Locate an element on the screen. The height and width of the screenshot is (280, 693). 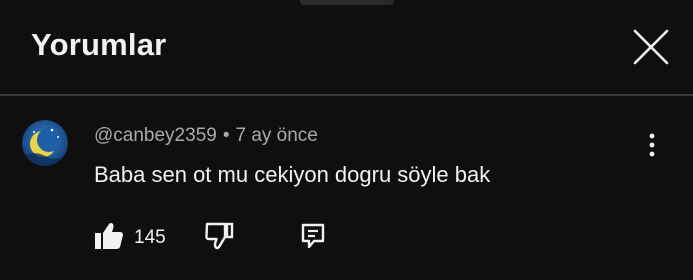
comment-meta: @canbey2359 • 7 ay önce is located at coordinates (206, 136).